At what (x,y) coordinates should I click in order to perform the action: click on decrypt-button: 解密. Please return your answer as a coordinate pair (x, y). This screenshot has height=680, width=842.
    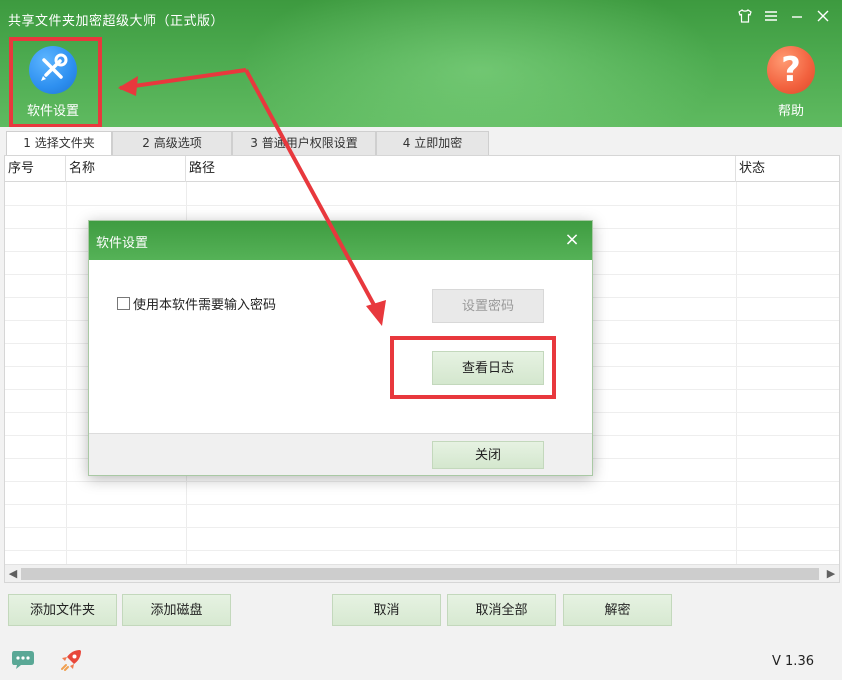
    Looking at the image, I should click on (617, 610).